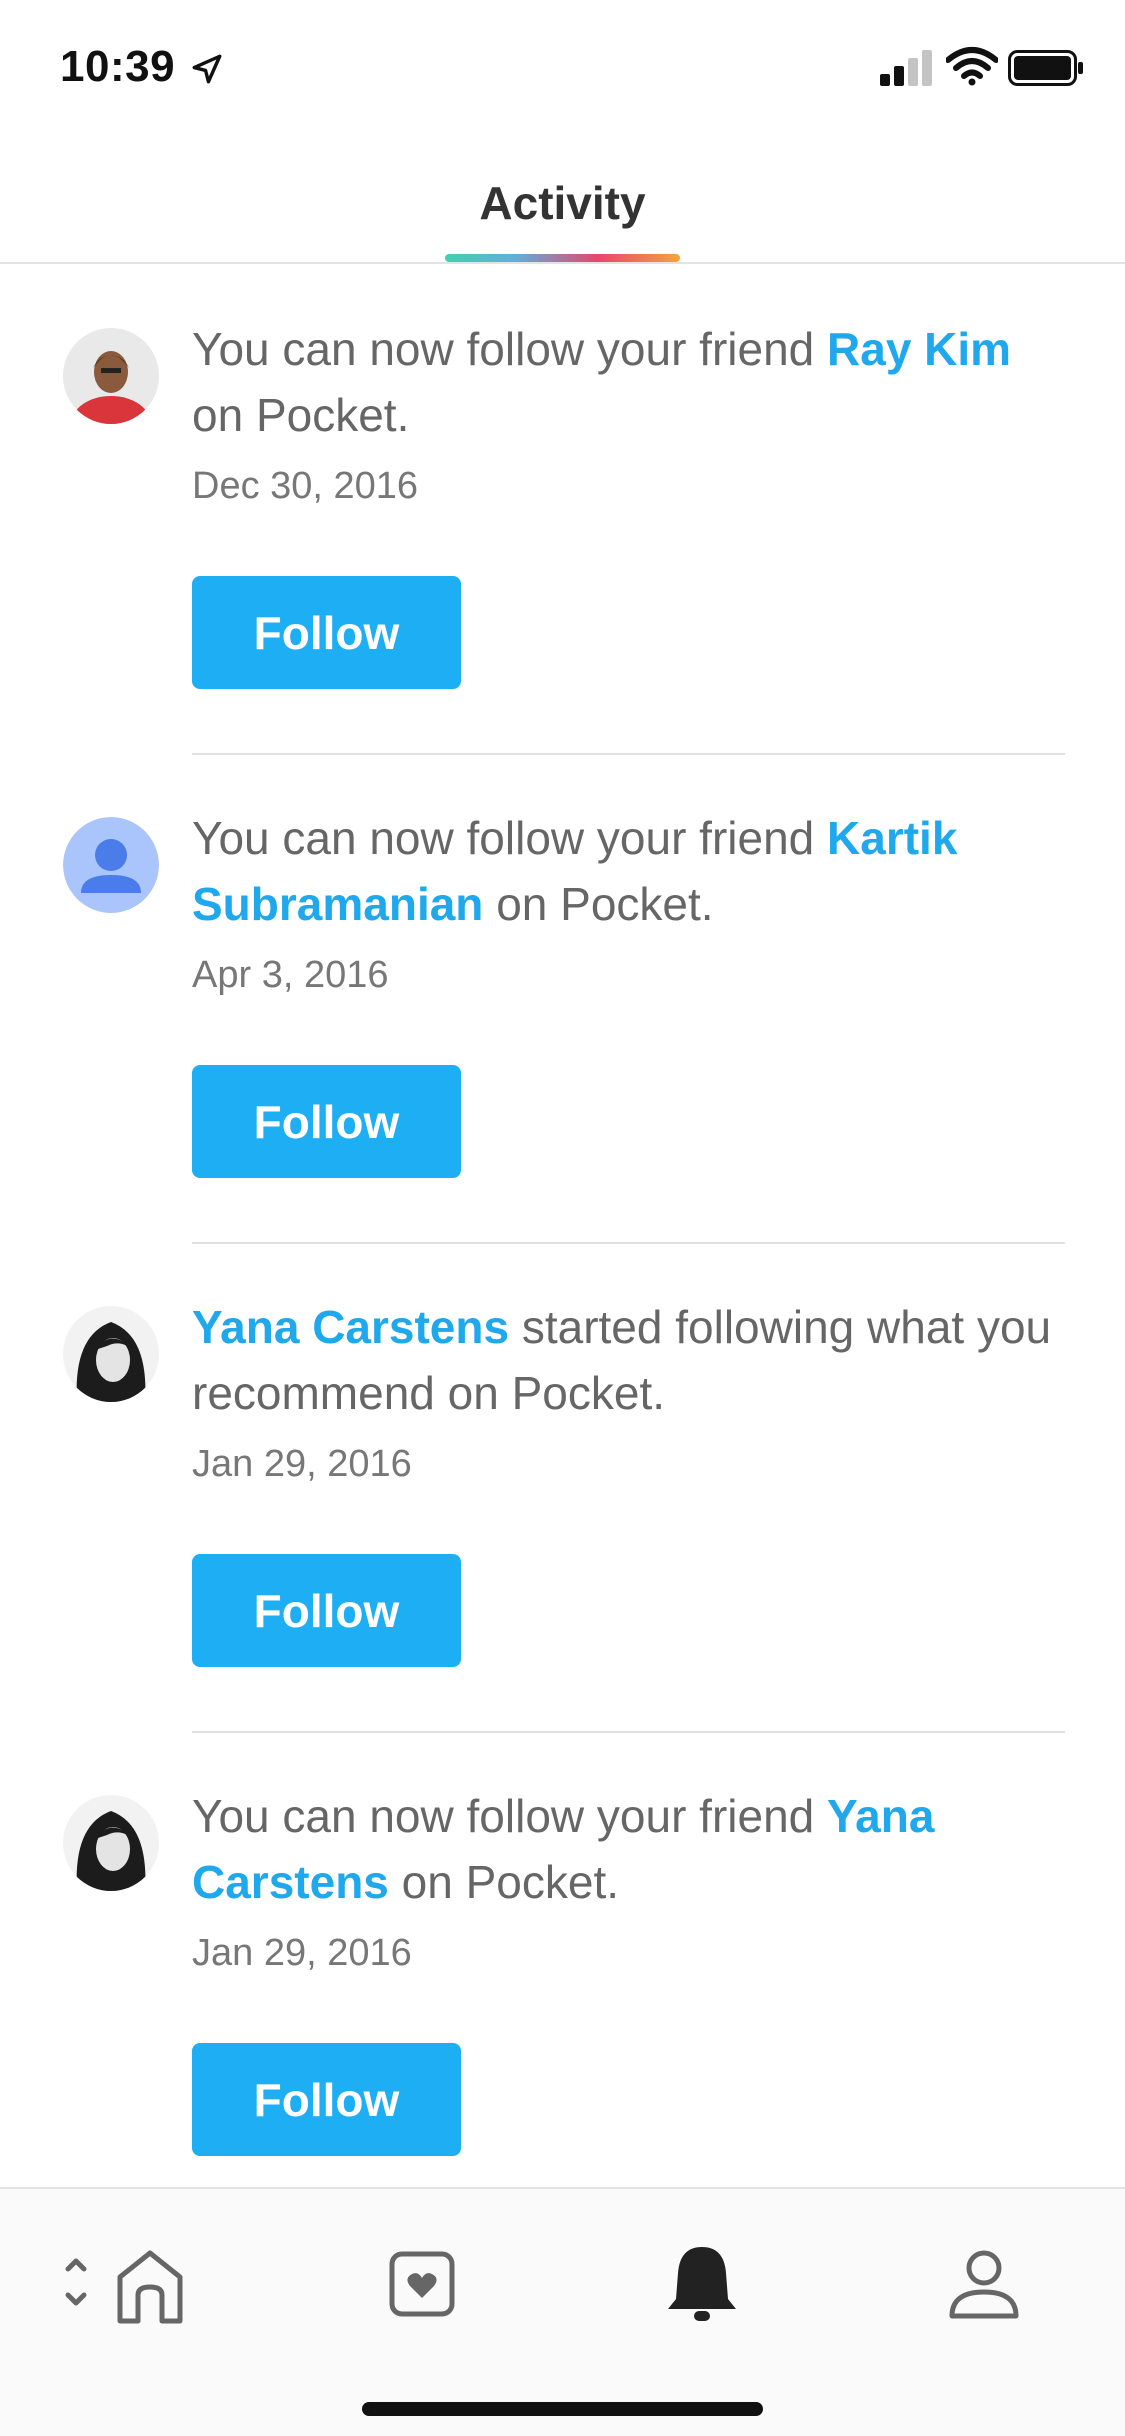 The image size is (1125, 2436). What do you see at coordinates (562, 258) in the screenshot?
I see `active-tab-indicator` at bounding box center [562, 258].